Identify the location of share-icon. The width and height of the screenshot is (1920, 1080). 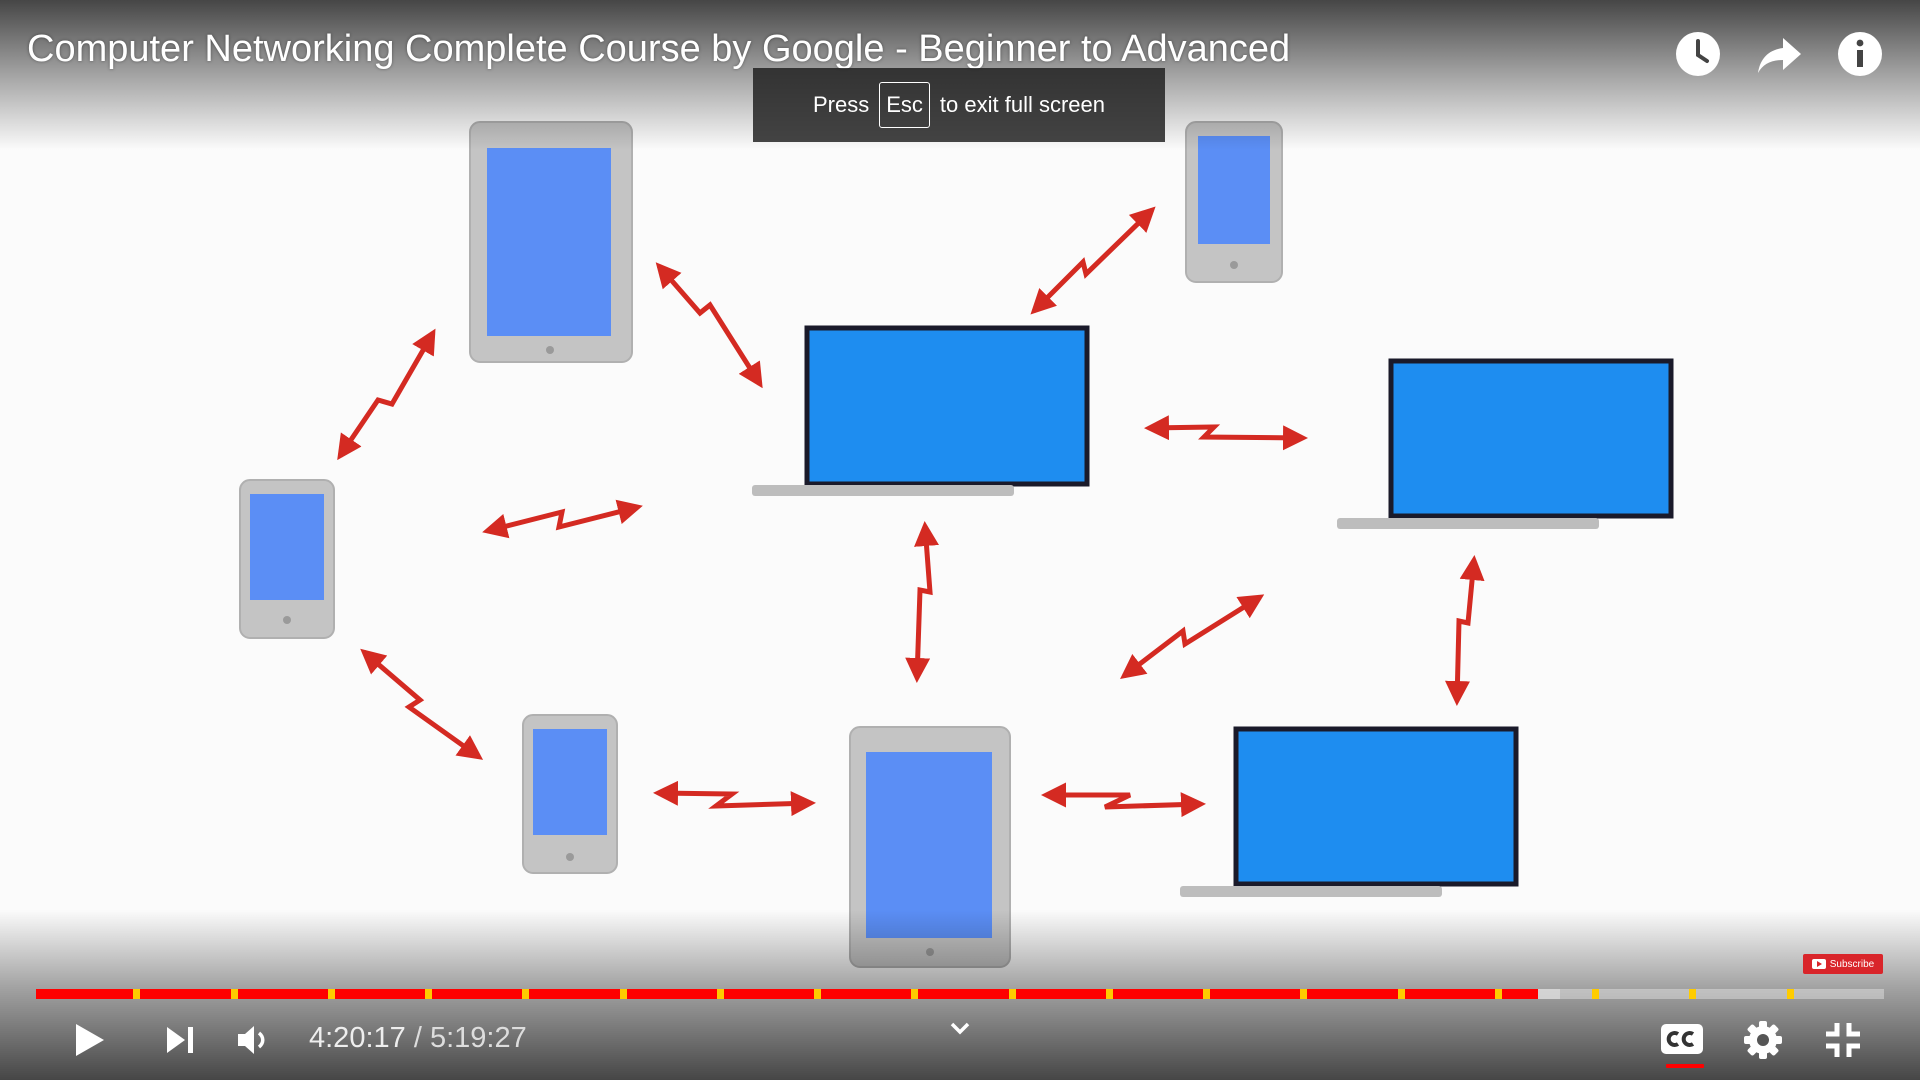
(1779, 55).